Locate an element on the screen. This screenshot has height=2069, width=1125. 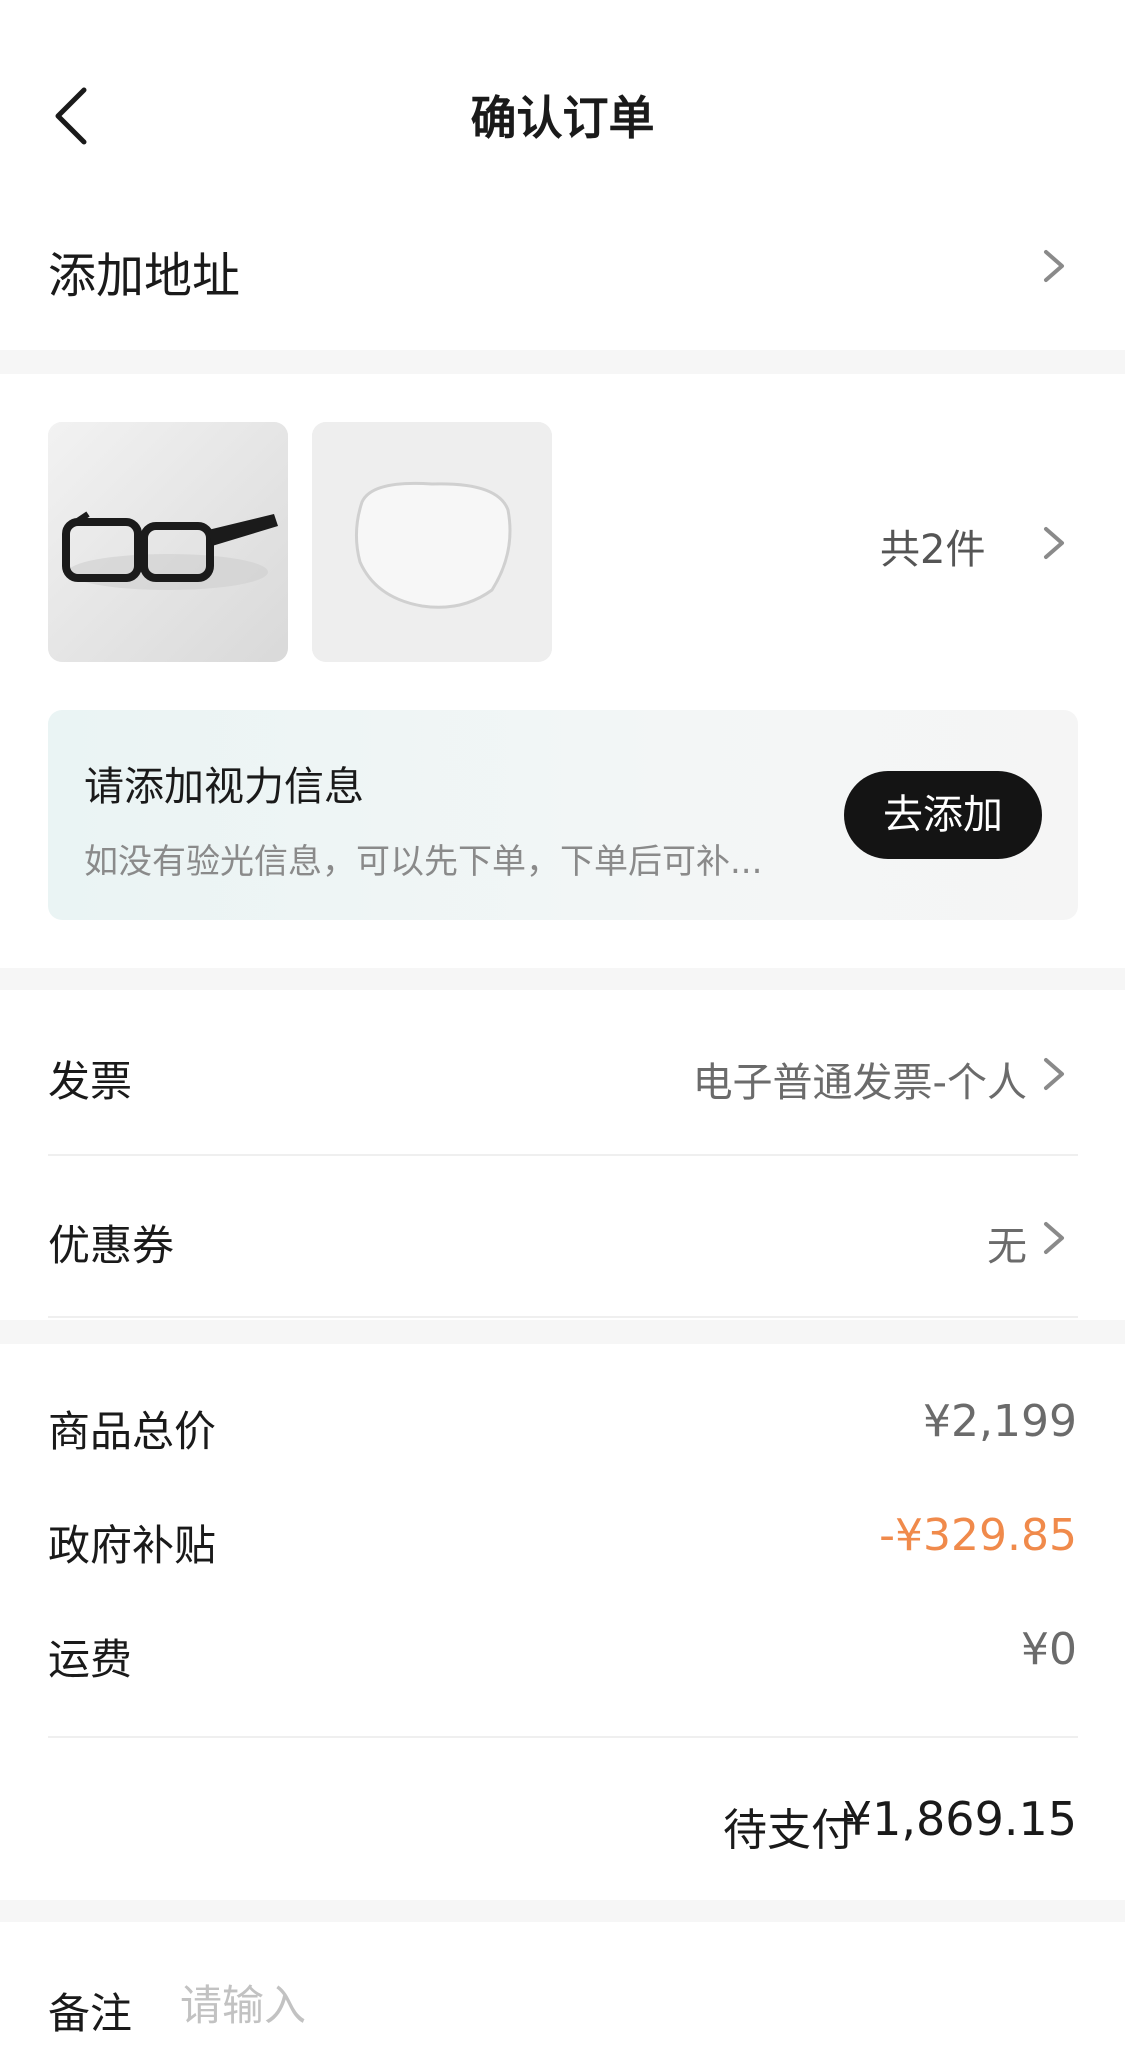
coupon-value: 无 is located at coordinates (1007, 1247).